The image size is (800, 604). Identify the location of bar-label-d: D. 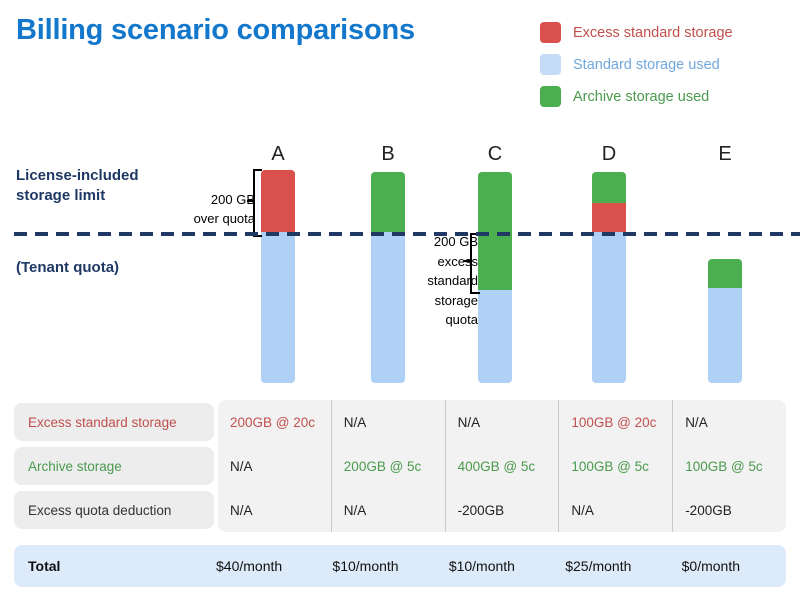
(609, 154).